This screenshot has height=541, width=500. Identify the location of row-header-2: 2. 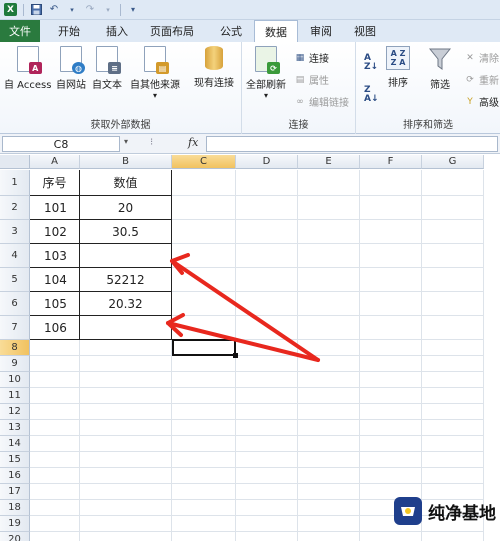
(15, 208).